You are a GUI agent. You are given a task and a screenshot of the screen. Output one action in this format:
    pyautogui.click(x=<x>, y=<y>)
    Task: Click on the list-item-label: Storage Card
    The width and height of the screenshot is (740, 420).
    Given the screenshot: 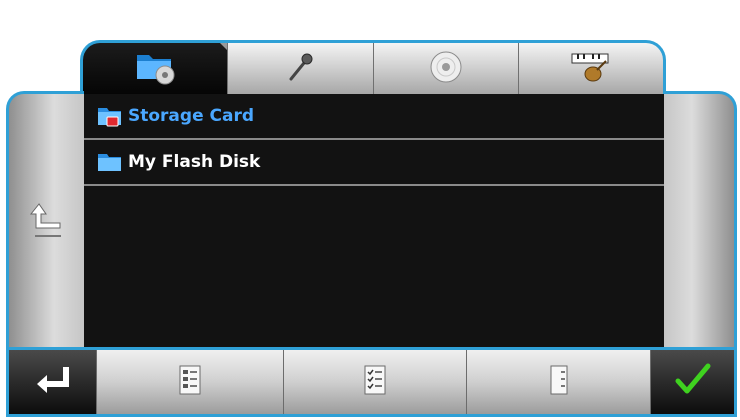 What is the action you would take?
    pyautogui.click(x=191, y=116)
    